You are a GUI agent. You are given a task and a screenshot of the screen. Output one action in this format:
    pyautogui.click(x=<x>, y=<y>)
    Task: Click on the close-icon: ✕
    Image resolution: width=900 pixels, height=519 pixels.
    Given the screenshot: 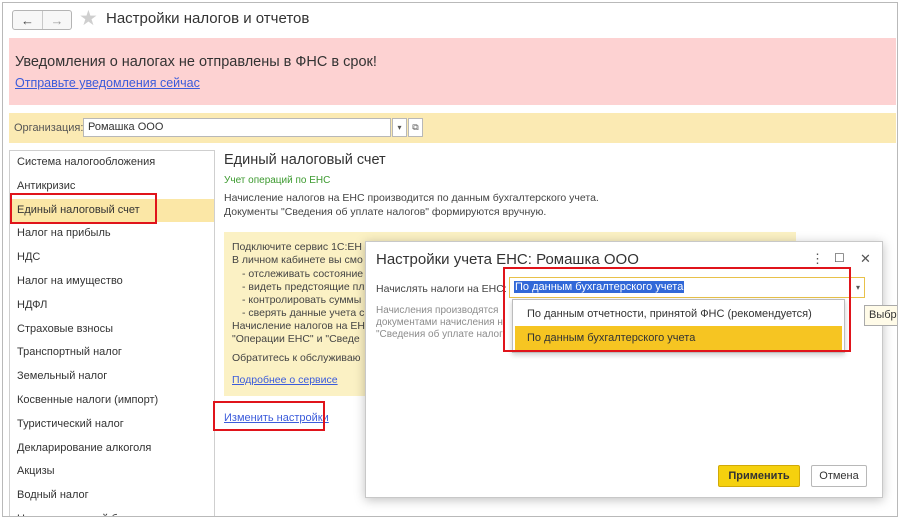 What is the action you would take?
    pyautogui.click(x=865, y=259)
    